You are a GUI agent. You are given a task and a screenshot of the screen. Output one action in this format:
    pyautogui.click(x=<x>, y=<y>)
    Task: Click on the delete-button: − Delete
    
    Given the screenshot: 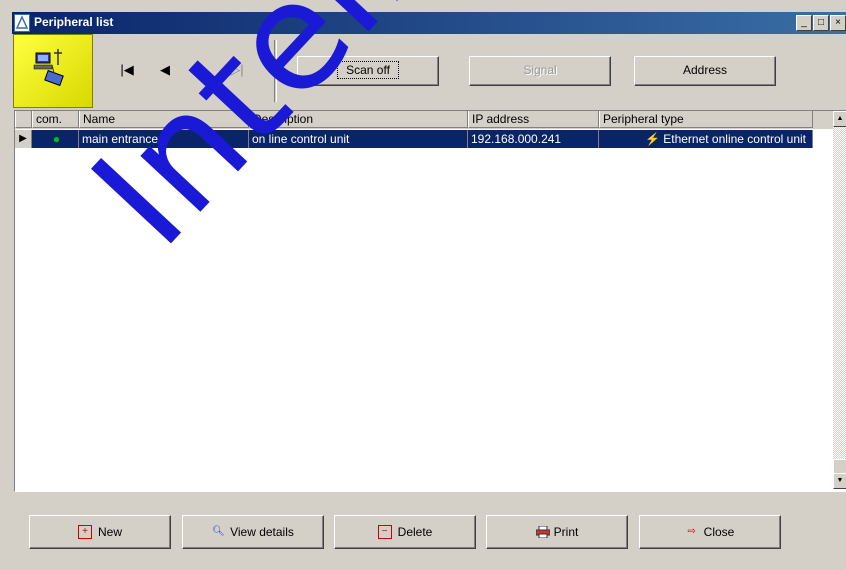 What is the action you would take?
    pyautogui.click(x=405, y=532)
    